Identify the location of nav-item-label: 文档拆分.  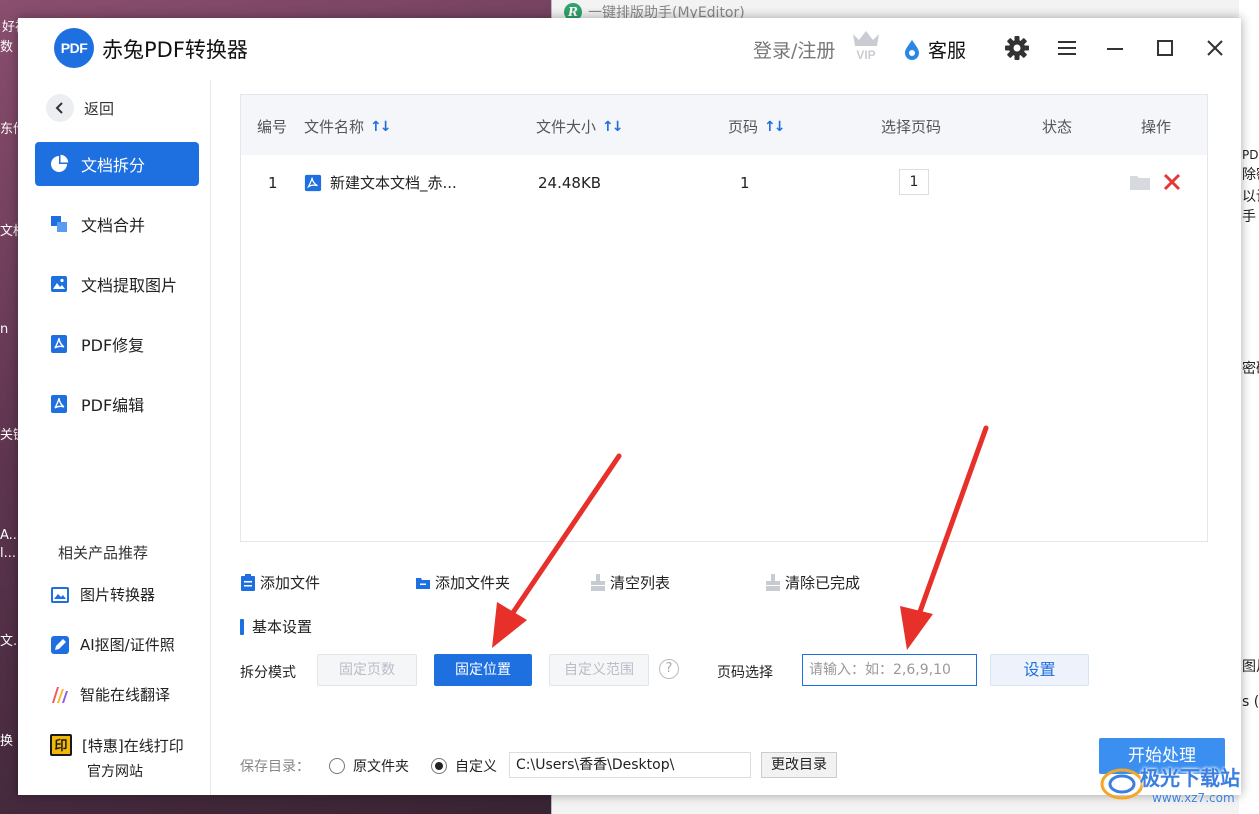
(113, 165).